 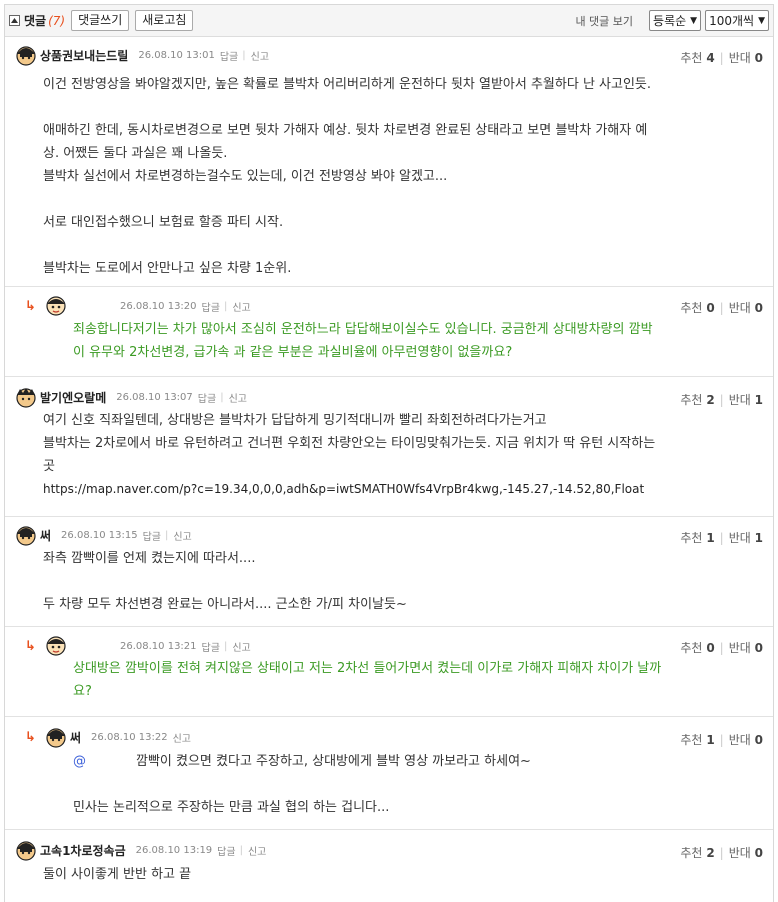 What do you see at coordinates (158, 306) in the screenshot?
I see `comment-date: 26.08.10 13:20` at bounding box center [158, 306].